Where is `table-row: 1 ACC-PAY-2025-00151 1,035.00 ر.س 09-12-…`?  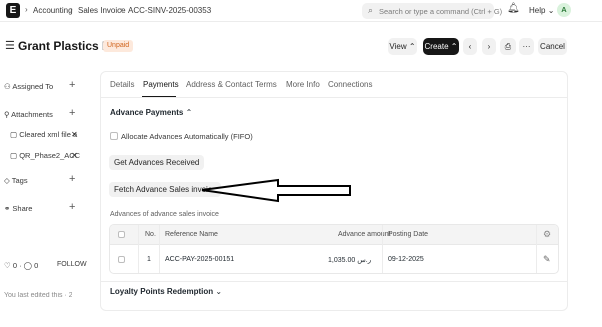 table-row: 1 ACC-PAY-2025-00151 1,035.00 ر.س 09-12-… is located at coordinates (334, 259).